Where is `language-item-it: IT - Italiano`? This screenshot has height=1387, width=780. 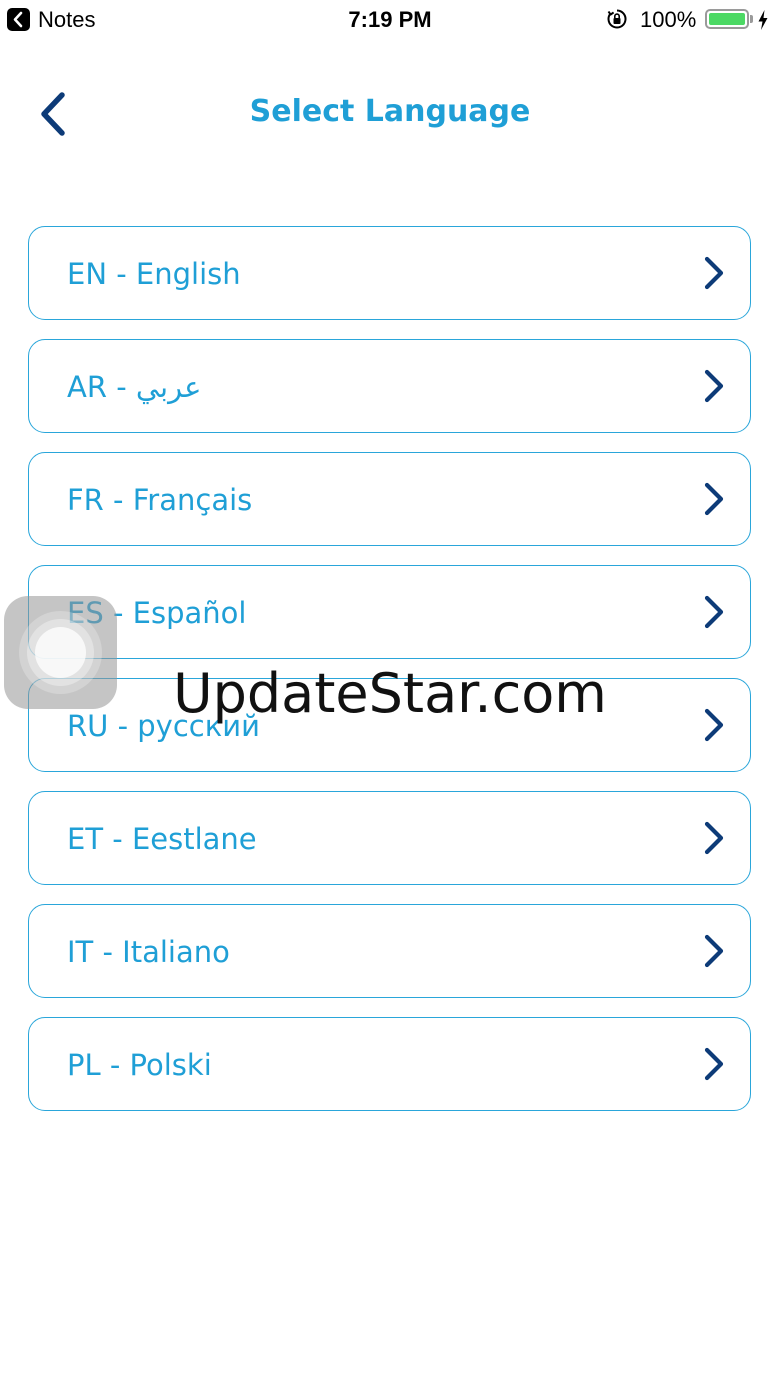 language-item-it: IT - Italiano is located at coordinates (389, 951).